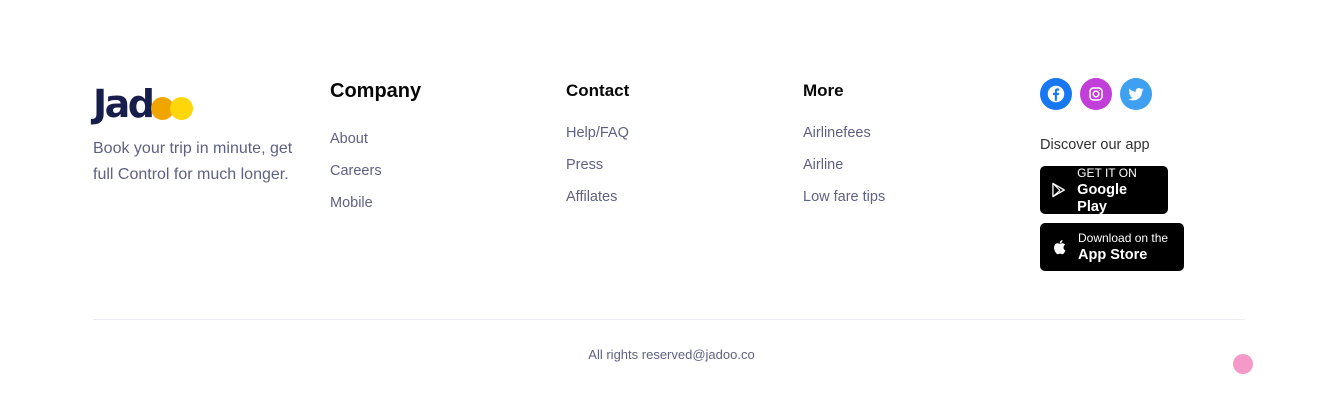  I want to click on app-store-large: App Store, so click(1113, 255).